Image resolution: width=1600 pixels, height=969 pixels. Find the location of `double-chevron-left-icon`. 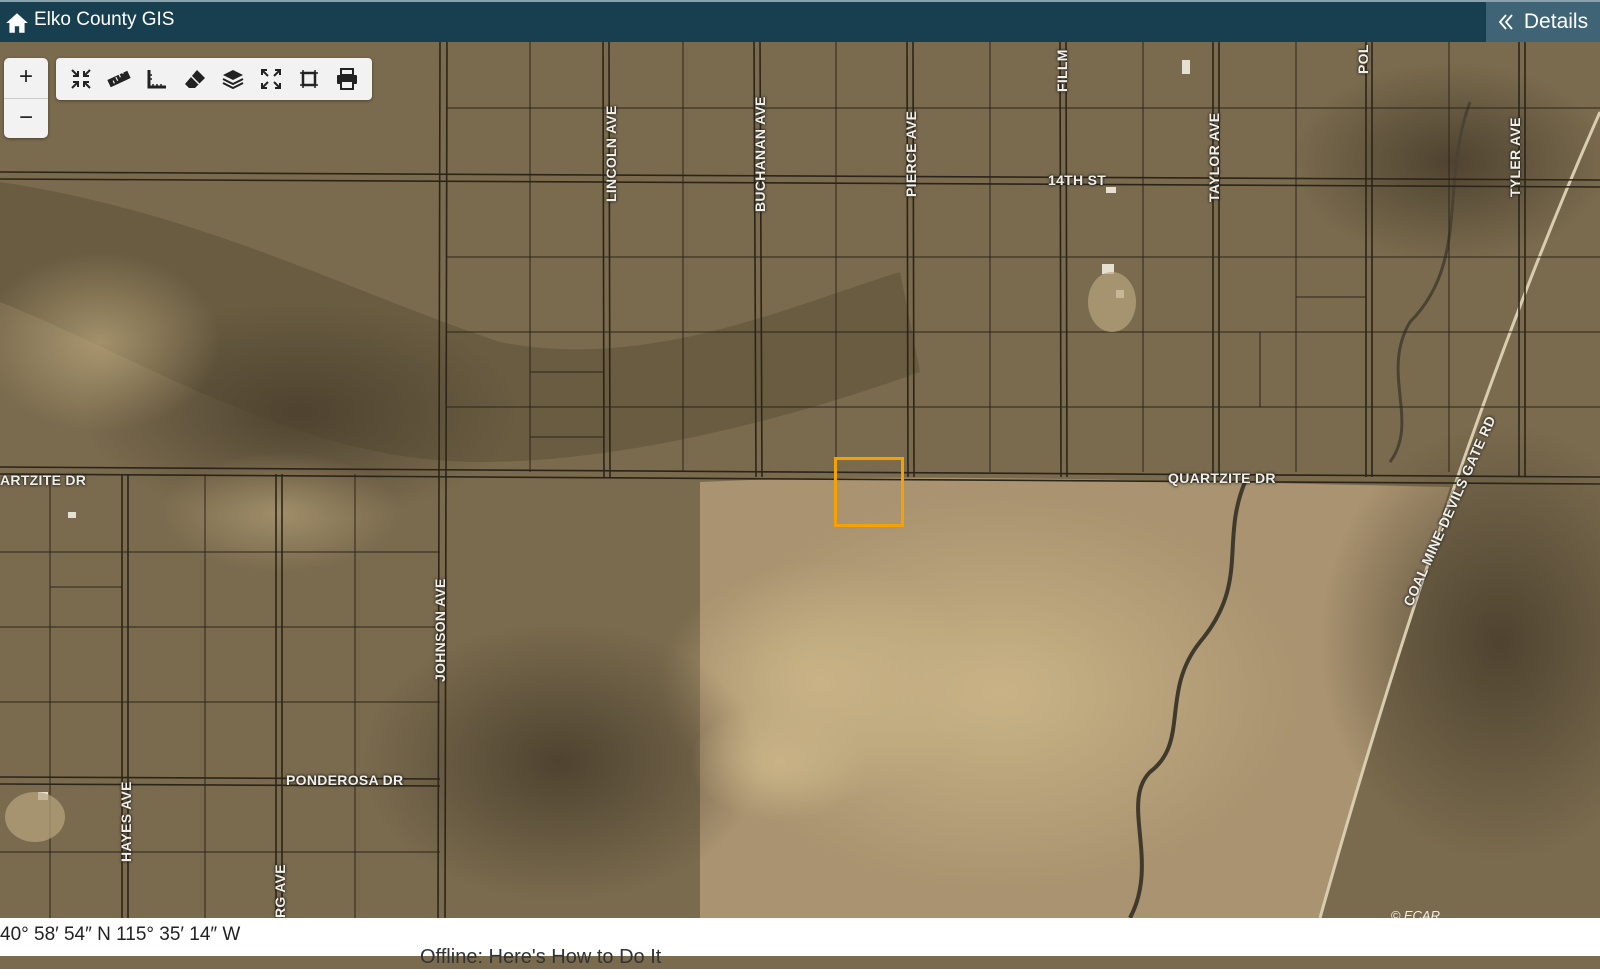

double-chevron-left-icon is located at coordinates (1505, 22).